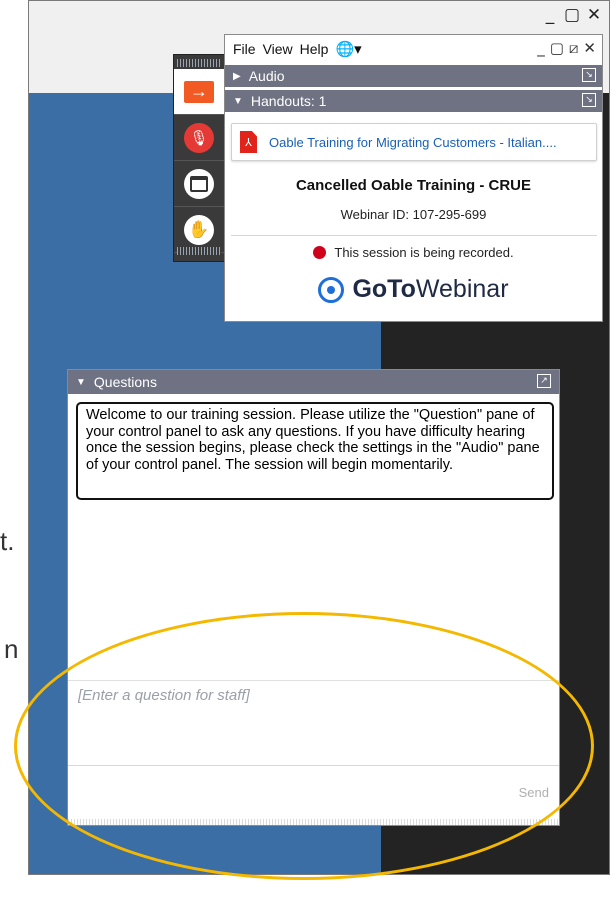 The image size is (610, 899). Describe the element at coordinates (7, 541) in the screenshot. I see `background-text-fragment: t.` at that location.